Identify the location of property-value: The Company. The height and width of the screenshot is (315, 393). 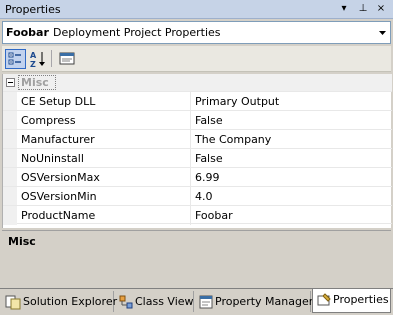
(233, 139).